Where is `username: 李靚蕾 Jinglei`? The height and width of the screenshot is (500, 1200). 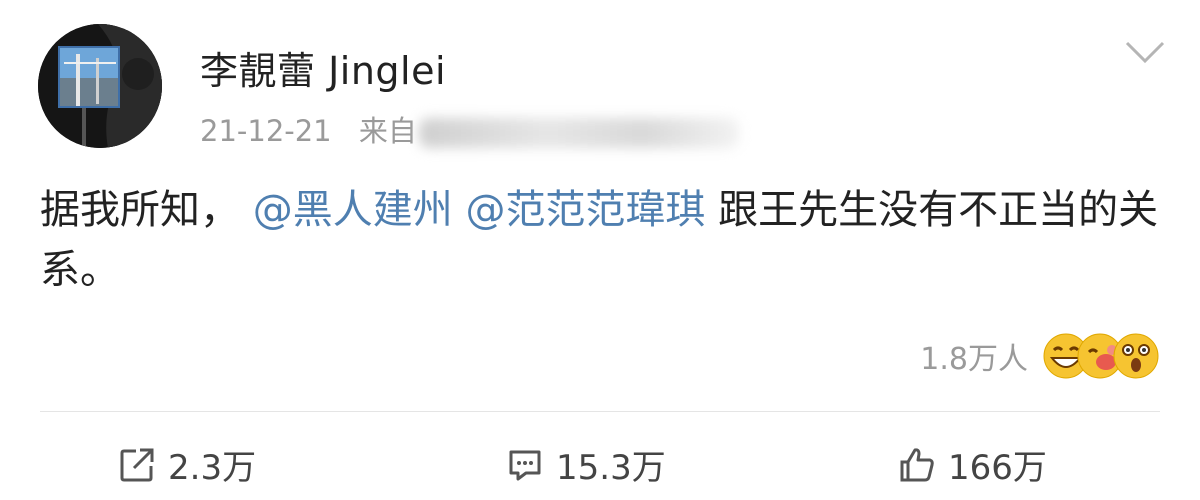
username: 李靚蕾 Jinglei is located at coordinates (323, 67).